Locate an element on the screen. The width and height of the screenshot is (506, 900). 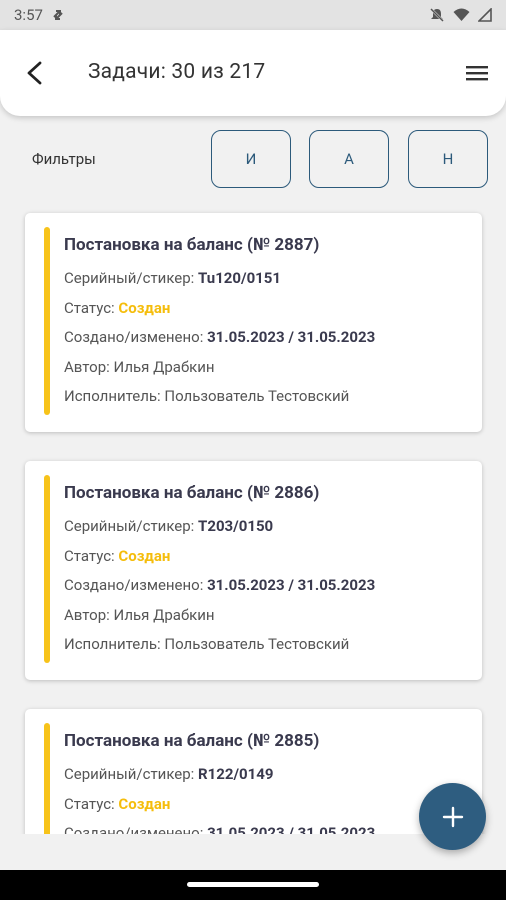
sync-icon is located at coordinates (58, 15).